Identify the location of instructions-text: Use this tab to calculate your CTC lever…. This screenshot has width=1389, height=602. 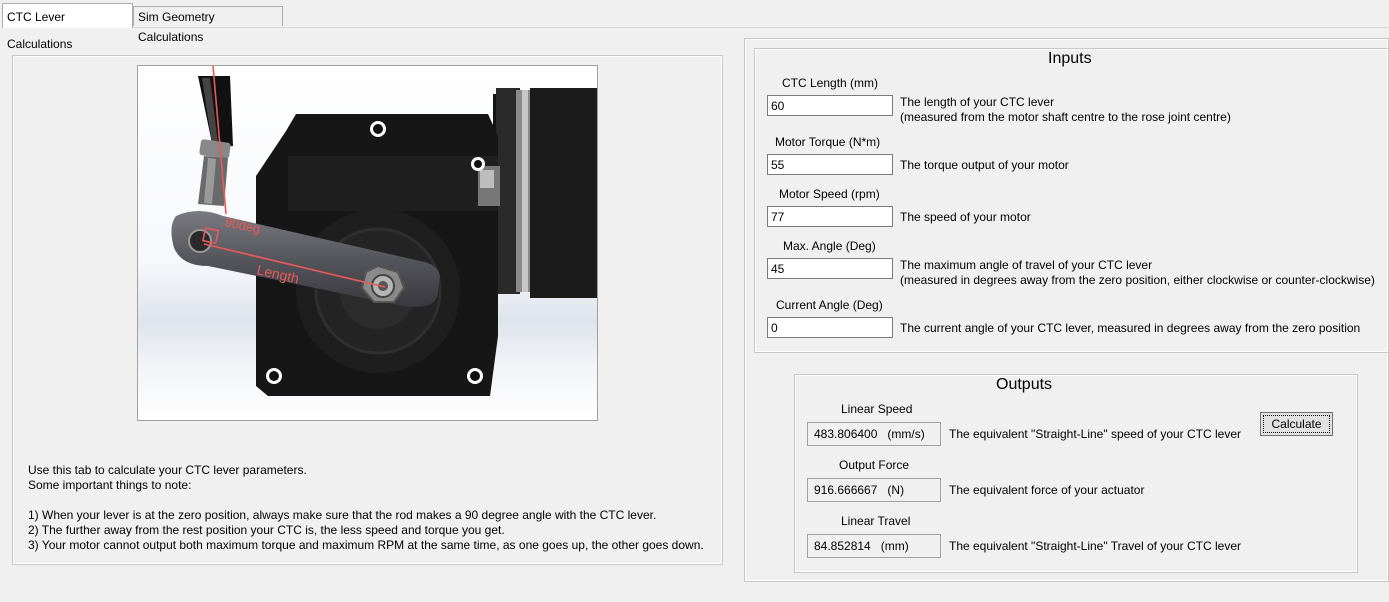
(366, 508).